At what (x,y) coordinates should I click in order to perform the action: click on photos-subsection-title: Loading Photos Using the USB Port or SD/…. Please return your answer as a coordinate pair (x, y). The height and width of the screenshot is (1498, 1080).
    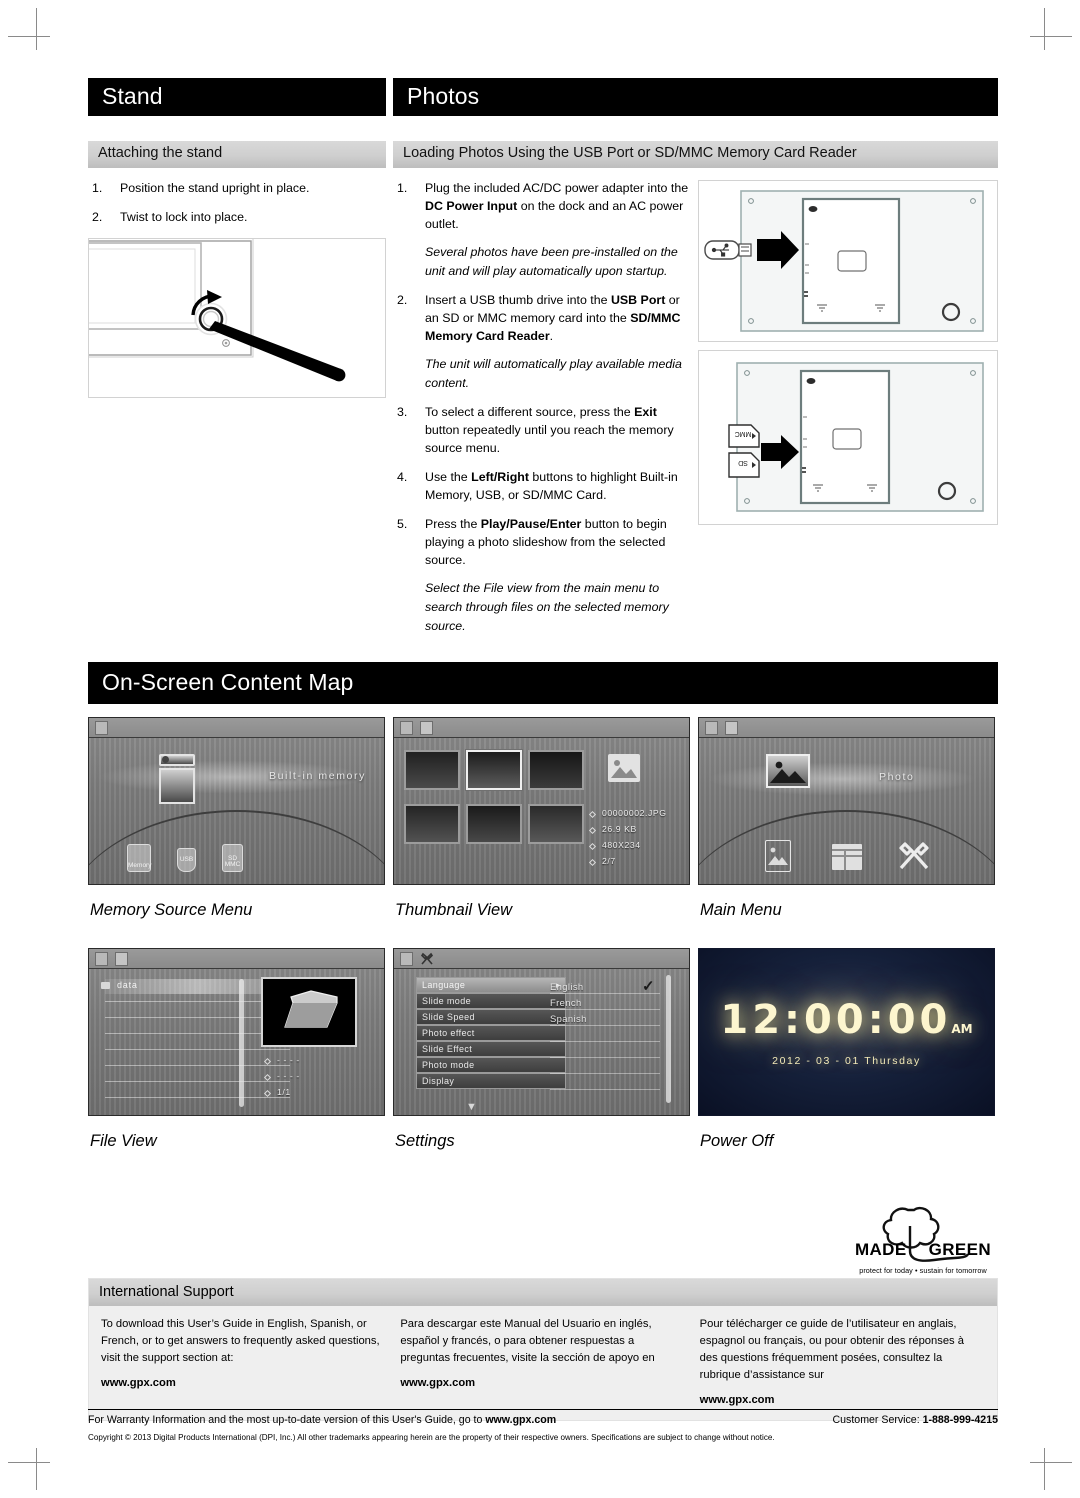
    Looking at the image, I should click on (695, 155).